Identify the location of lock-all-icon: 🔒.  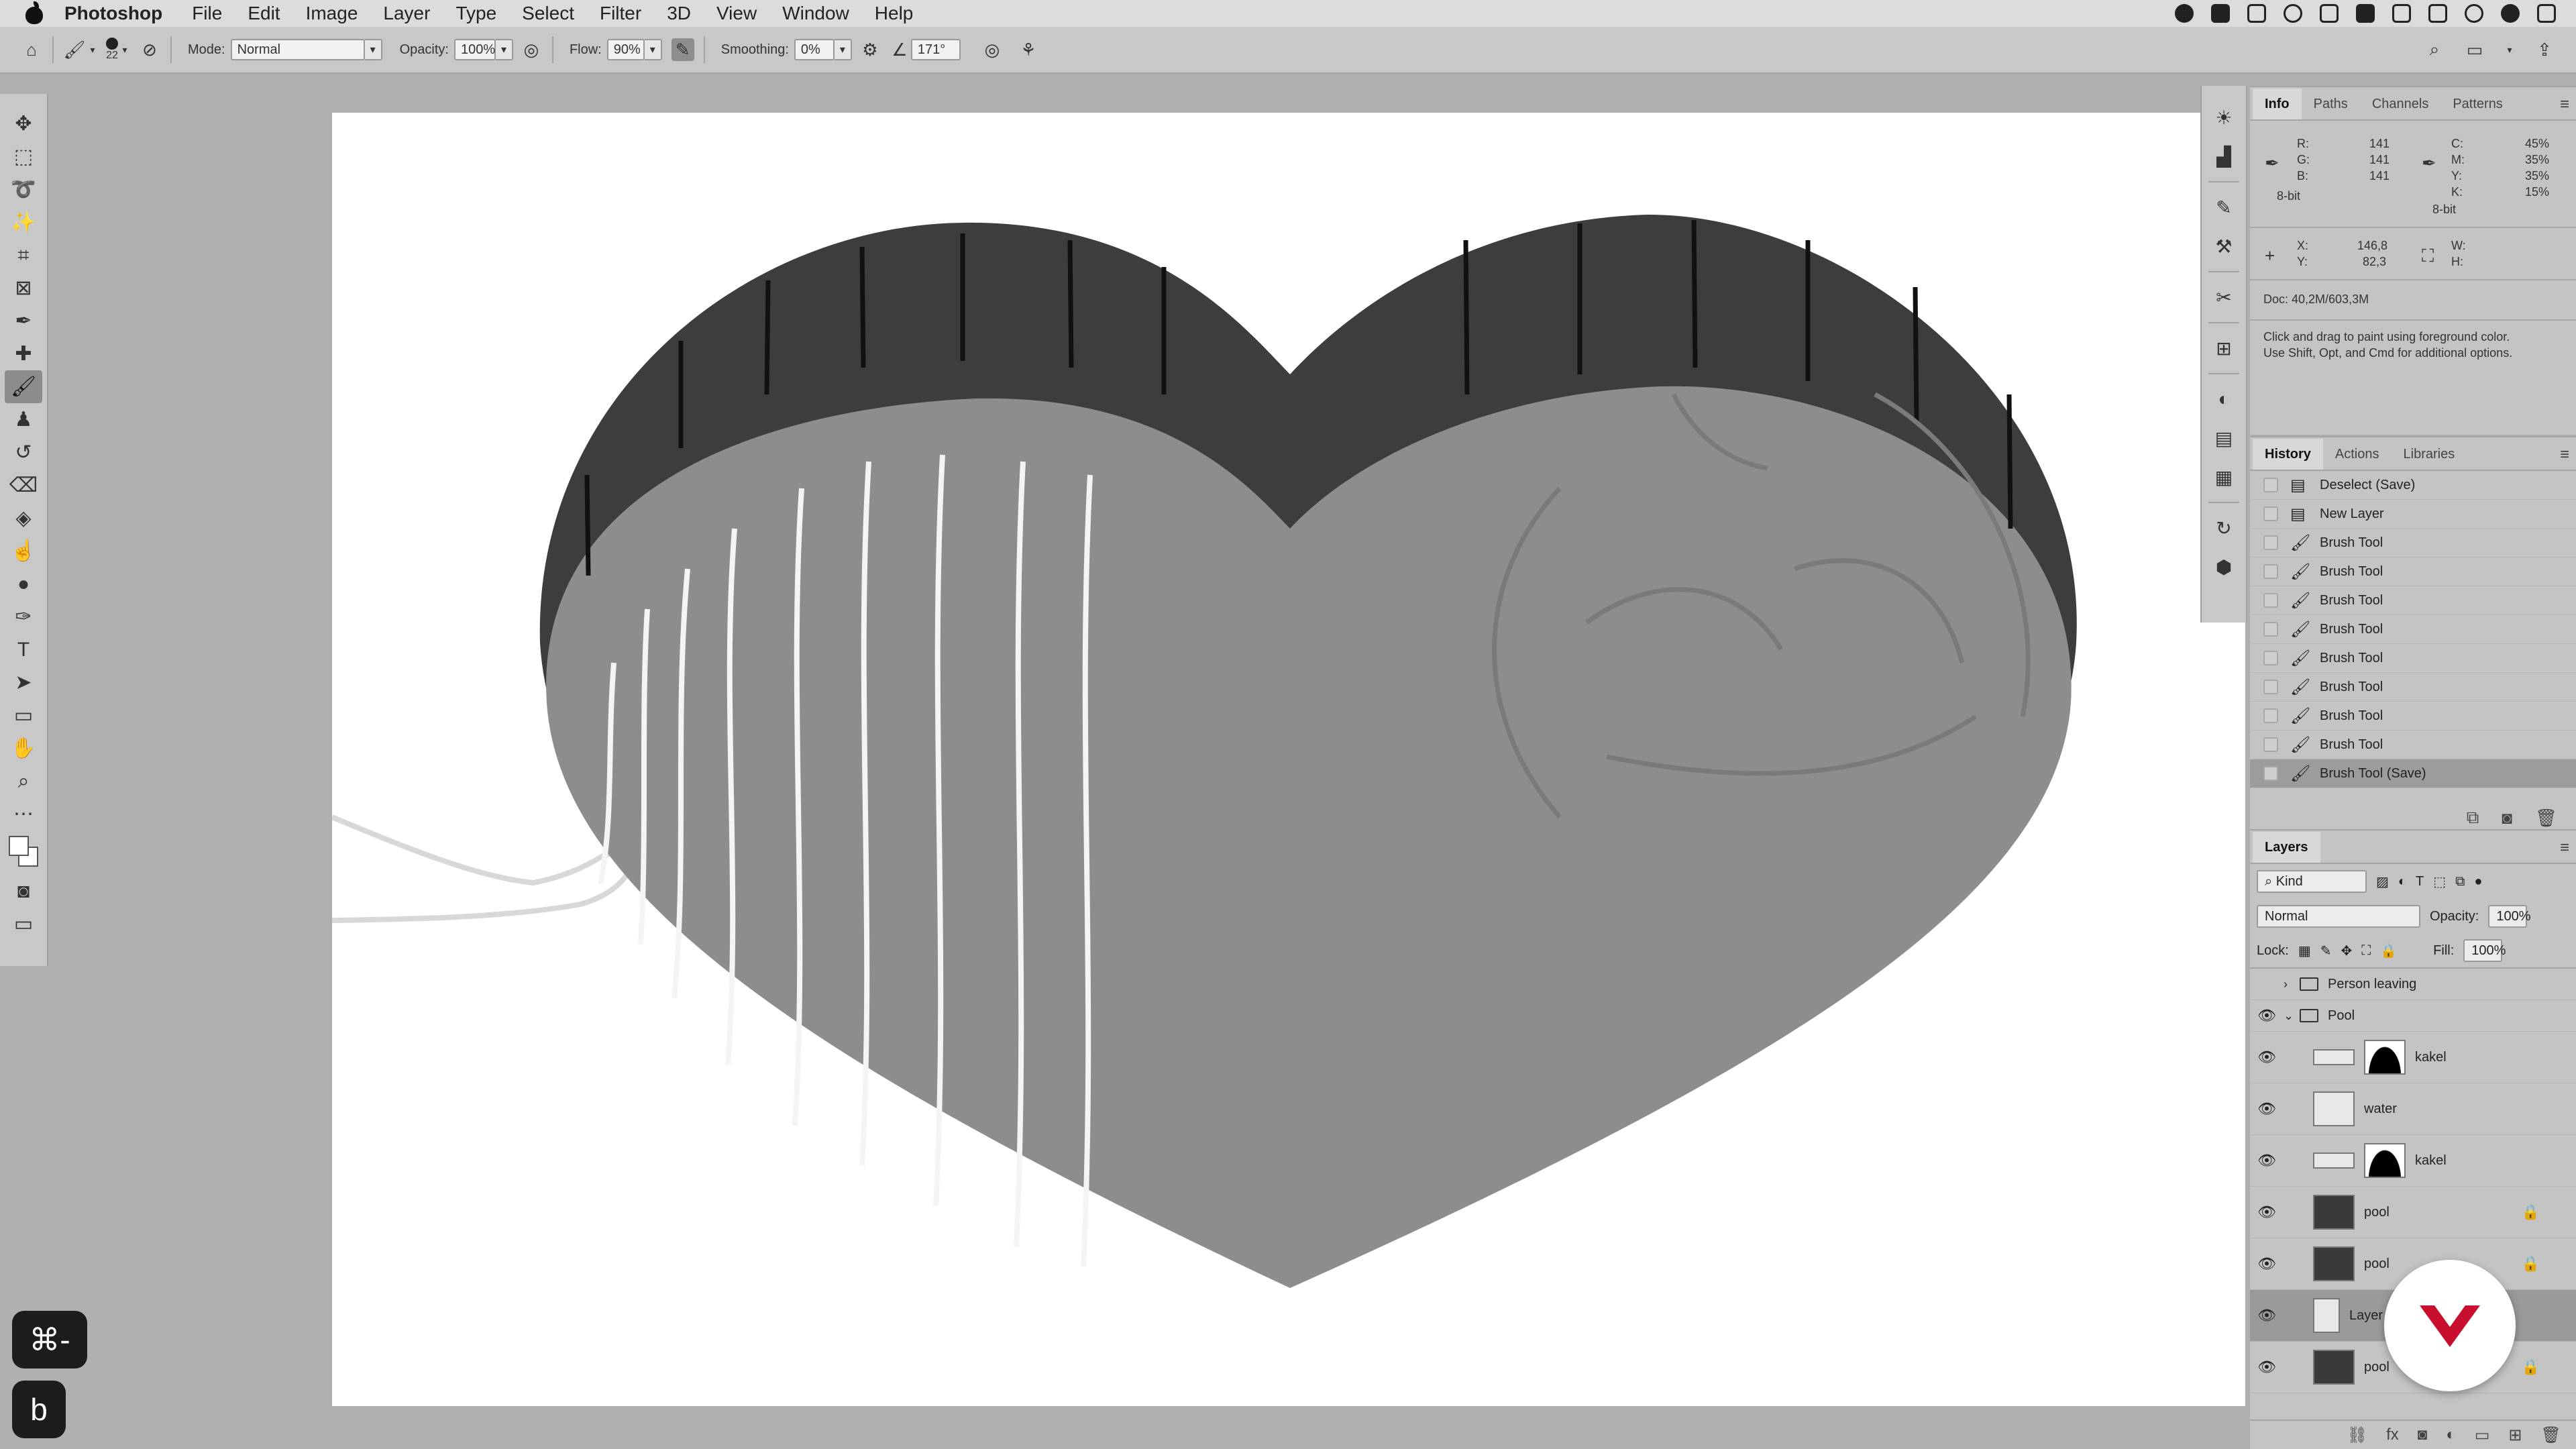
(2388, 951).